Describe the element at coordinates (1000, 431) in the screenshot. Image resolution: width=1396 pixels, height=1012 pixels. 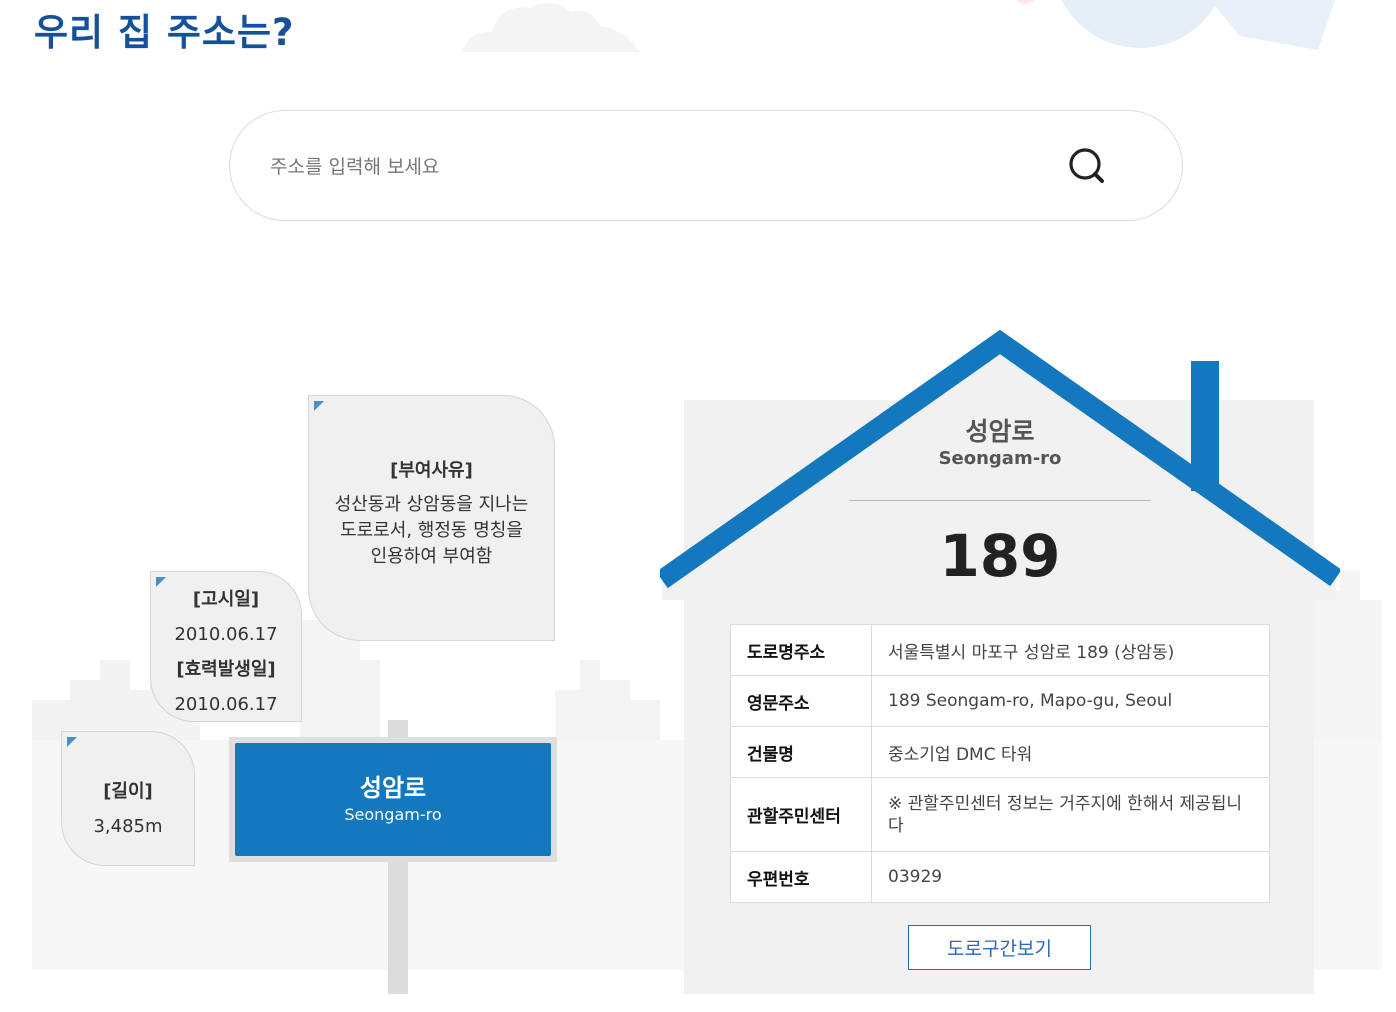
I see `house-road-name: 성암로` at that location.